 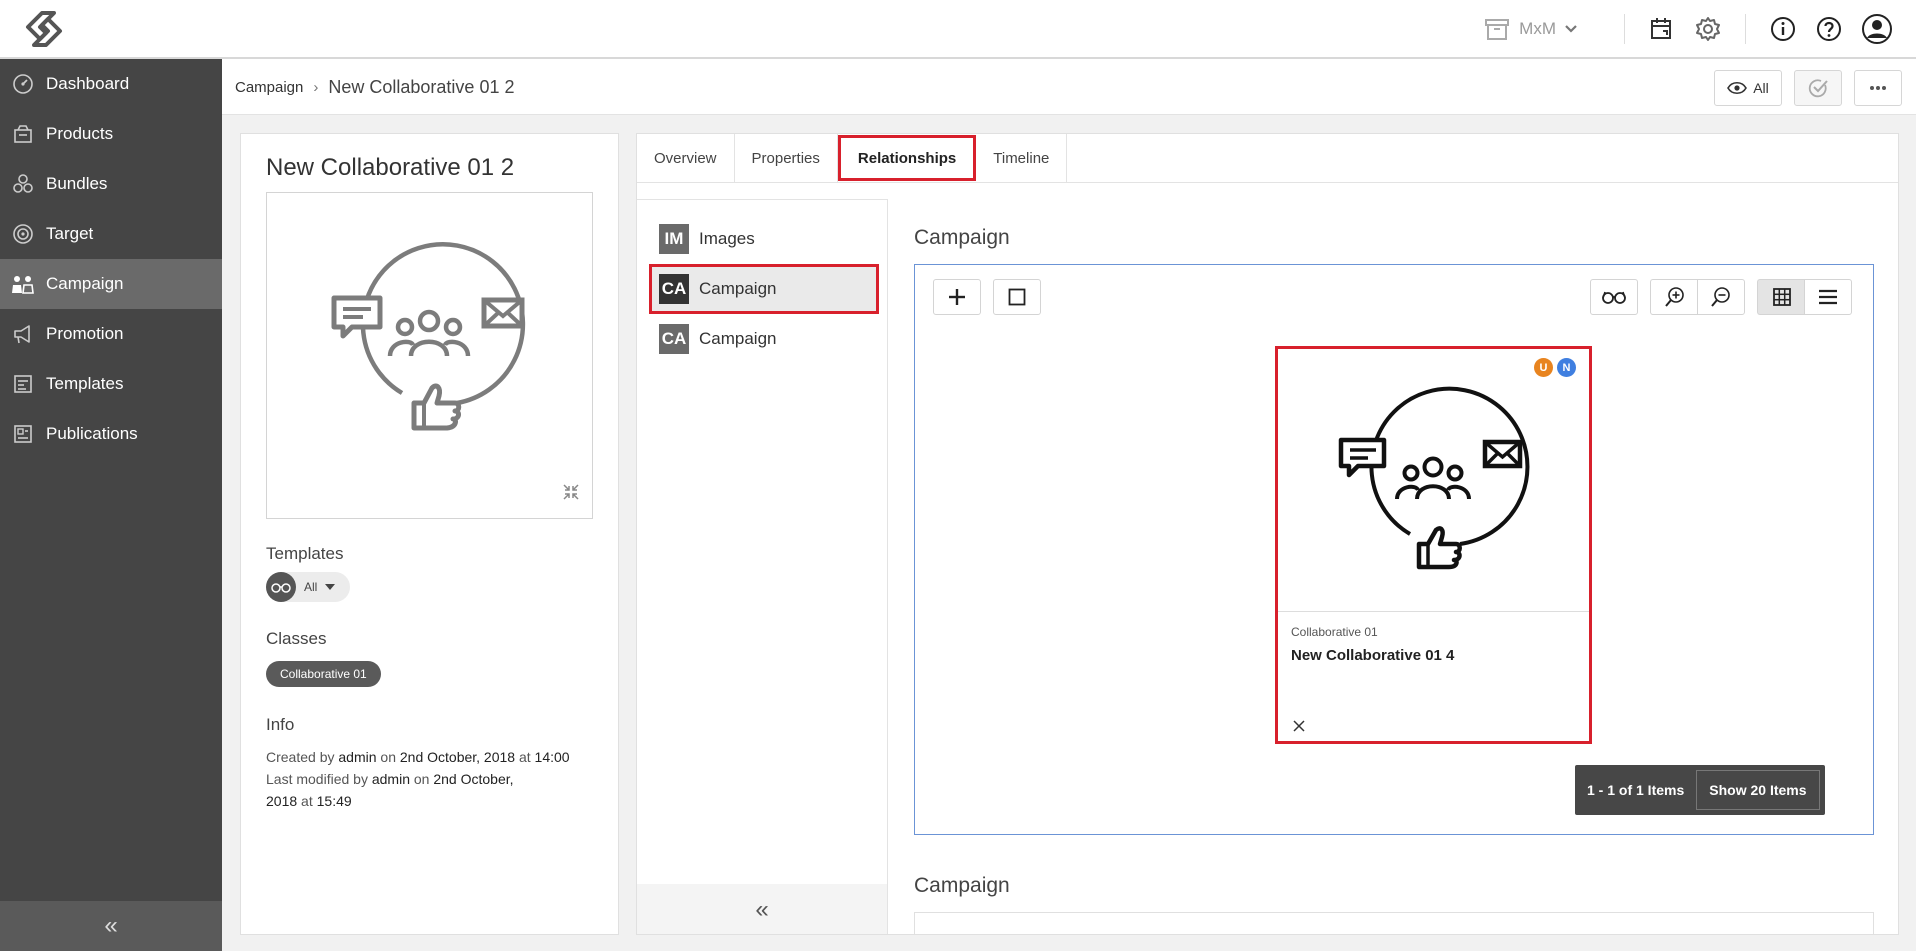 What do you see at coordinates (674, 239) in the screenshot?
I see `type-badge: IM` at bounding box center [674, 239].